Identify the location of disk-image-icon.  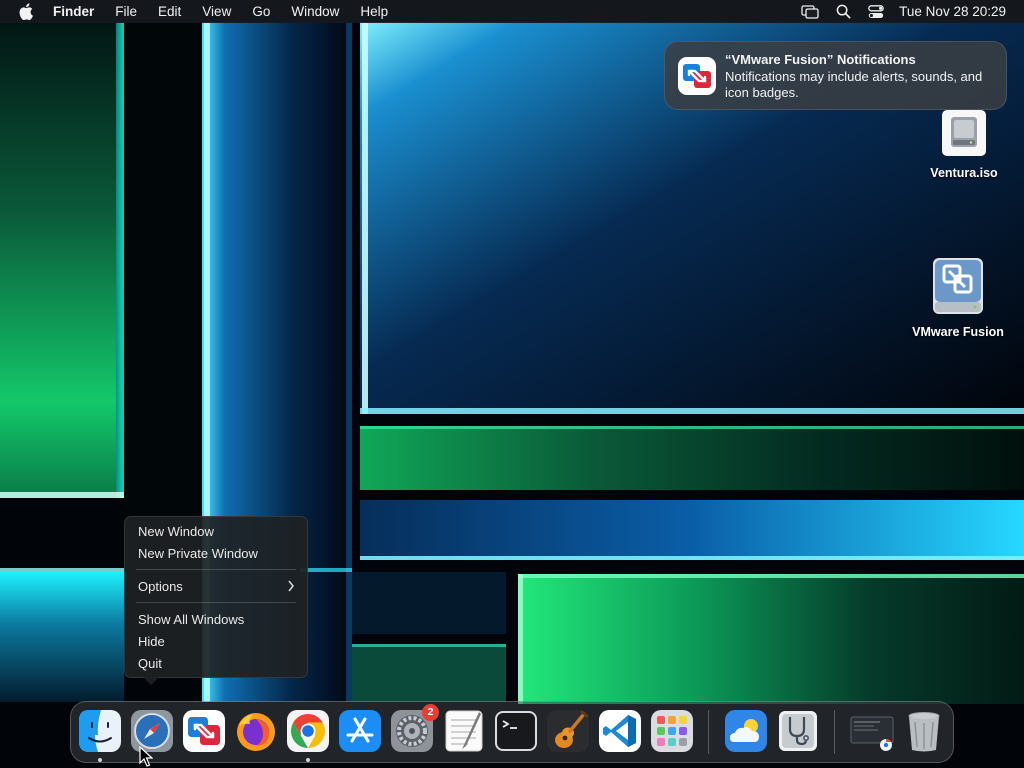
(964, 133).